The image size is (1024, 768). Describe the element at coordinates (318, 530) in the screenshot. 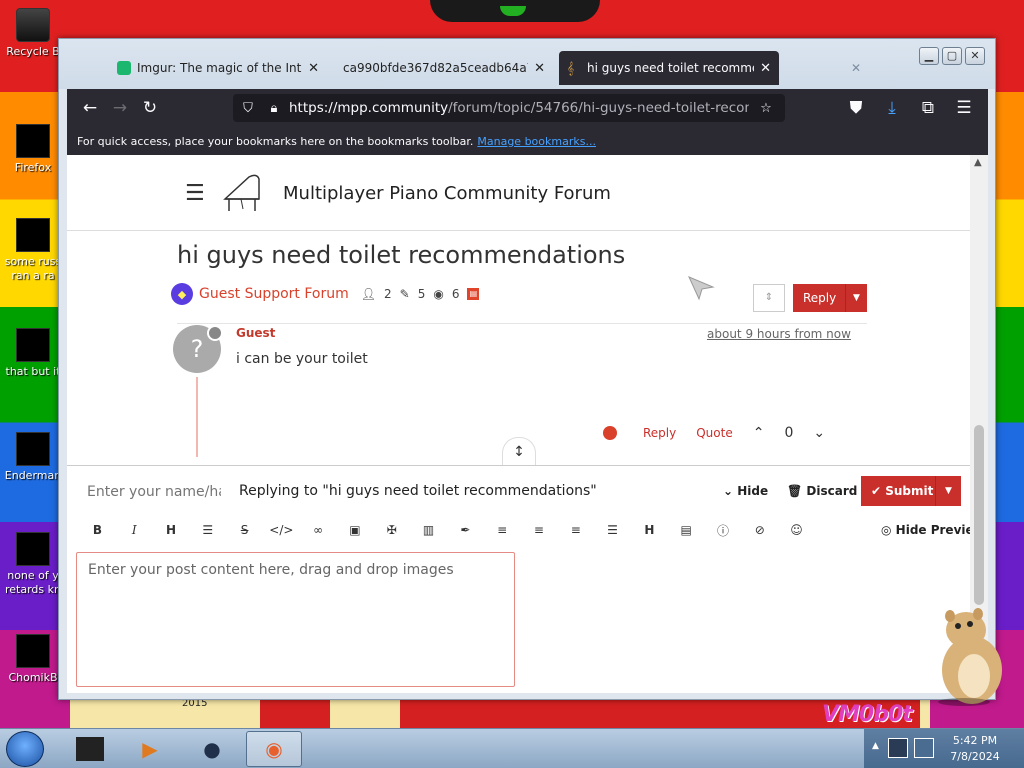

I see `link-icon: ∞` at that location.